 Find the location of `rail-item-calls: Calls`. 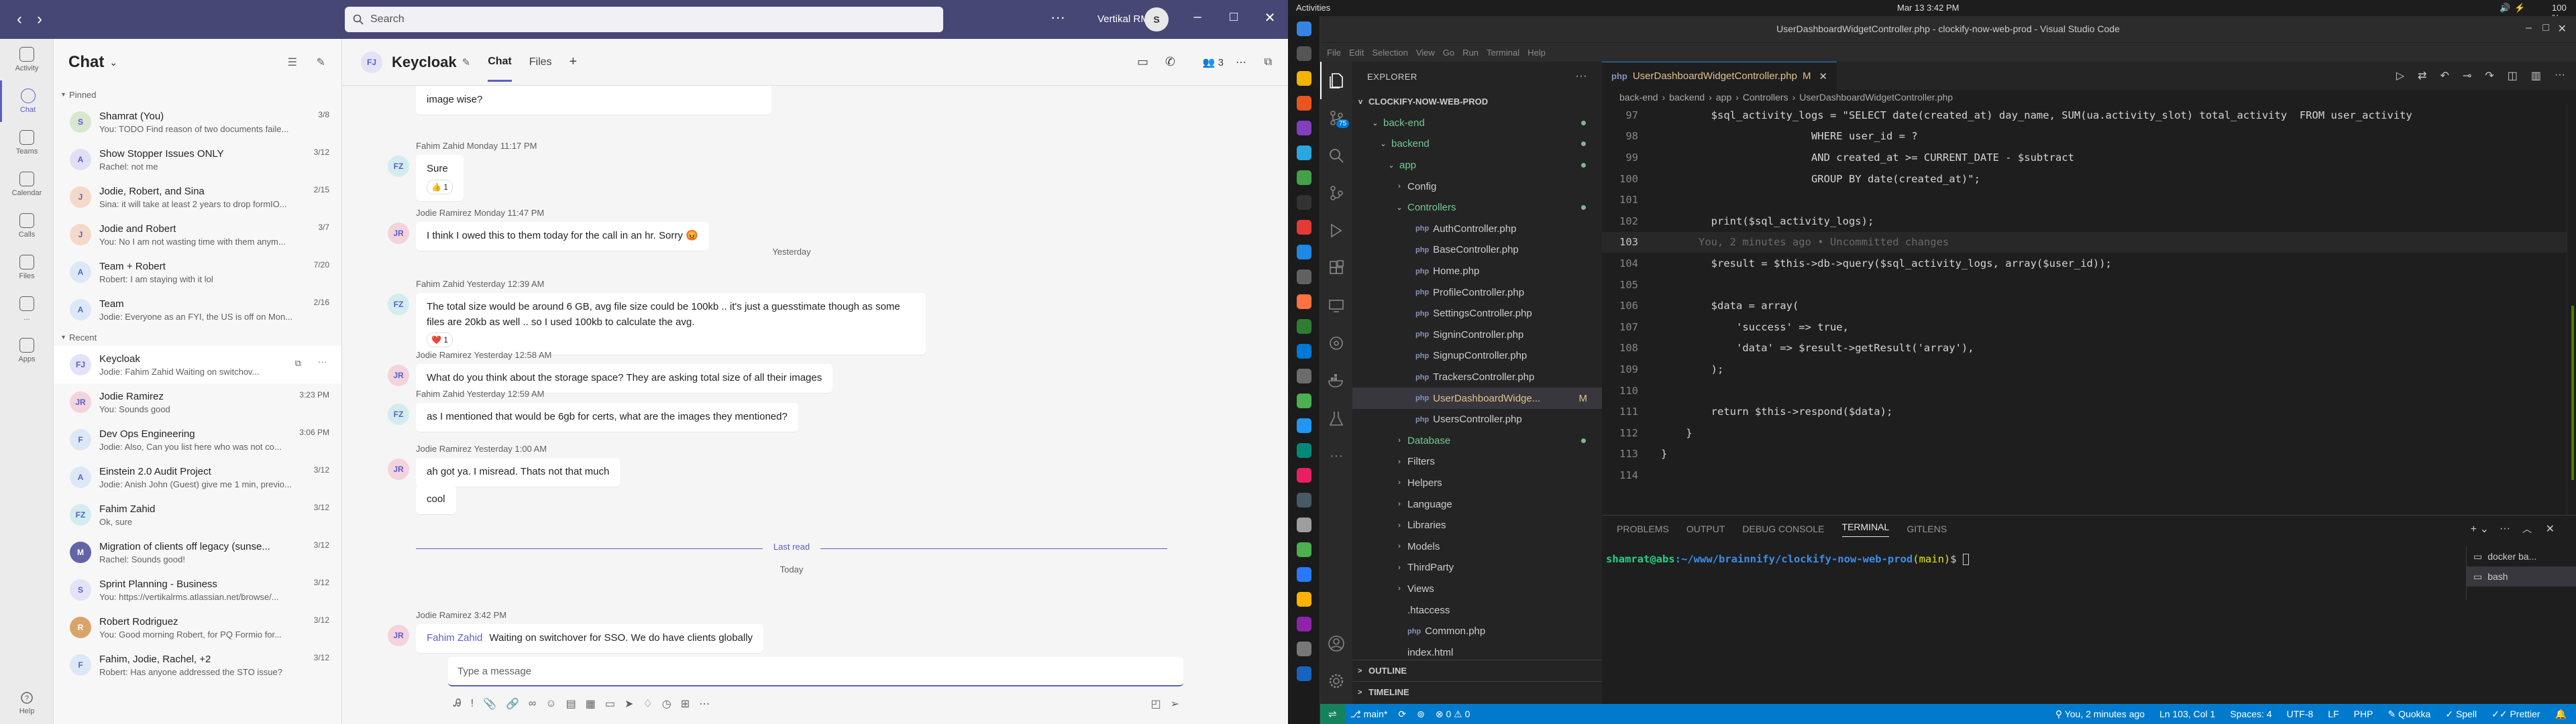

rail-item-calls: Calls is located at coordinates (27, 226).